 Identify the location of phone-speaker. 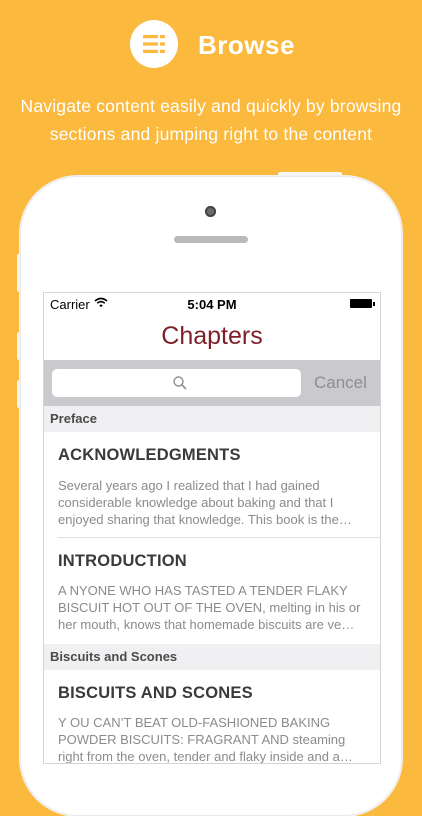
(211, 239).